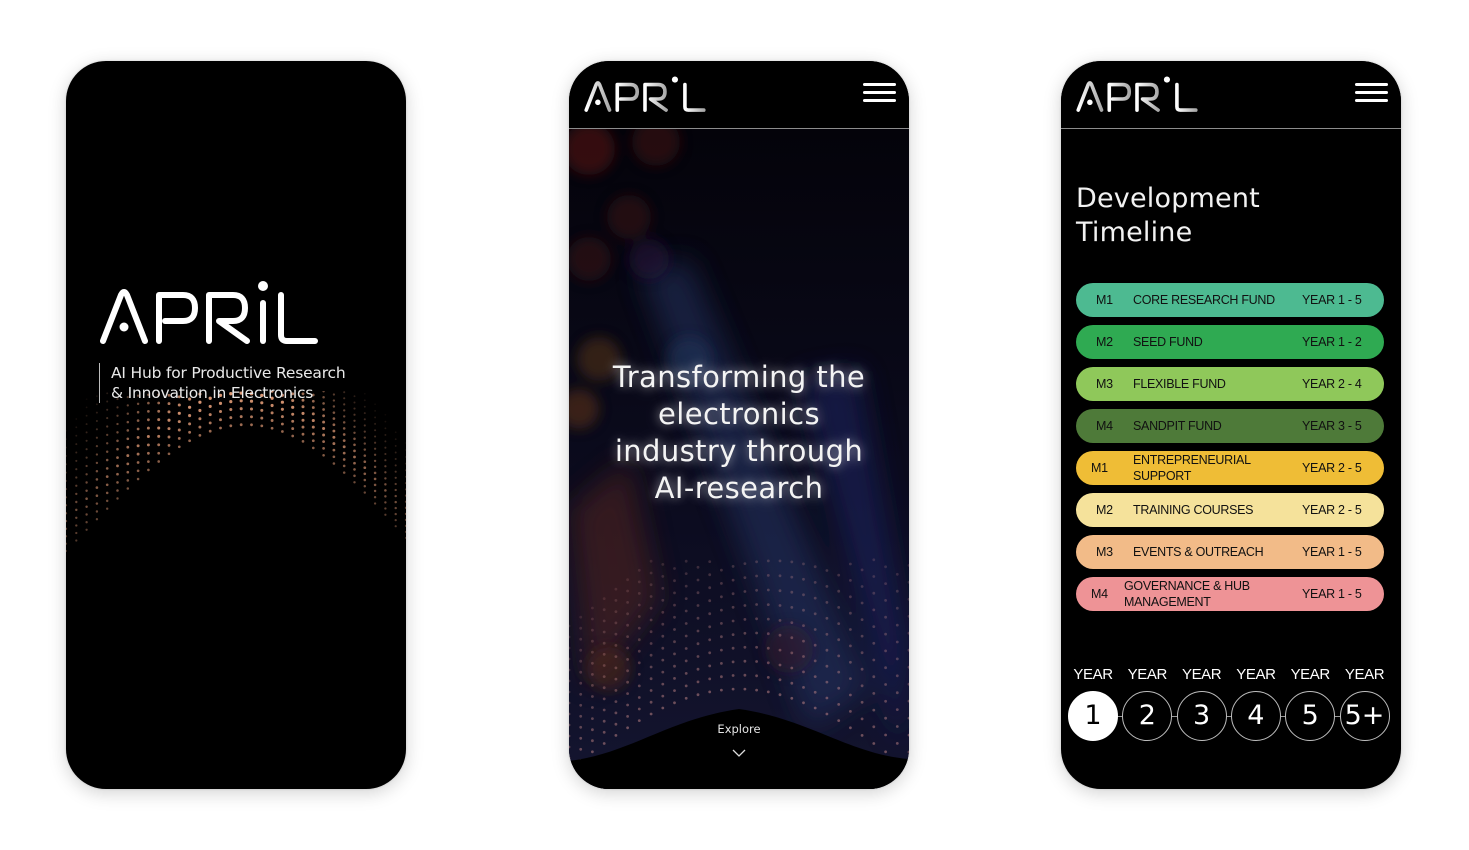 The image size is (1469, 850). I want to click on timeline-item: M1 ENTREPRENEURIAL SUPPORT YEAR 2 - 5, so click(1230, 468).